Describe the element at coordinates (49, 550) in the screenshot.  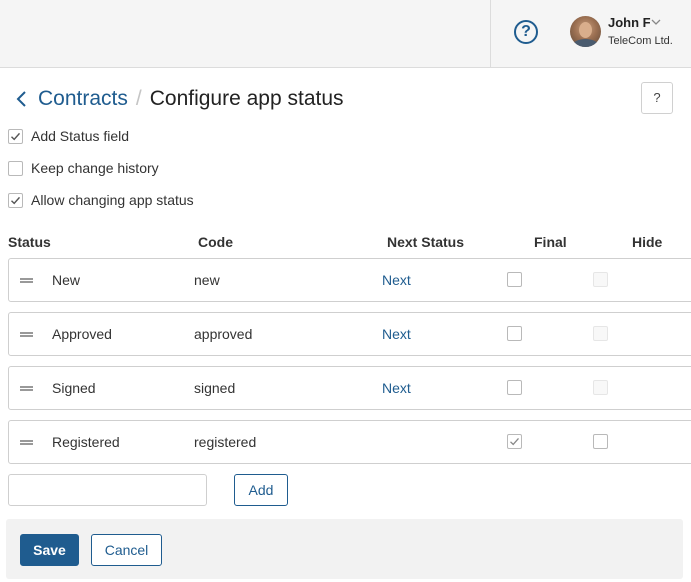
I see `save-button: Save` at that location.